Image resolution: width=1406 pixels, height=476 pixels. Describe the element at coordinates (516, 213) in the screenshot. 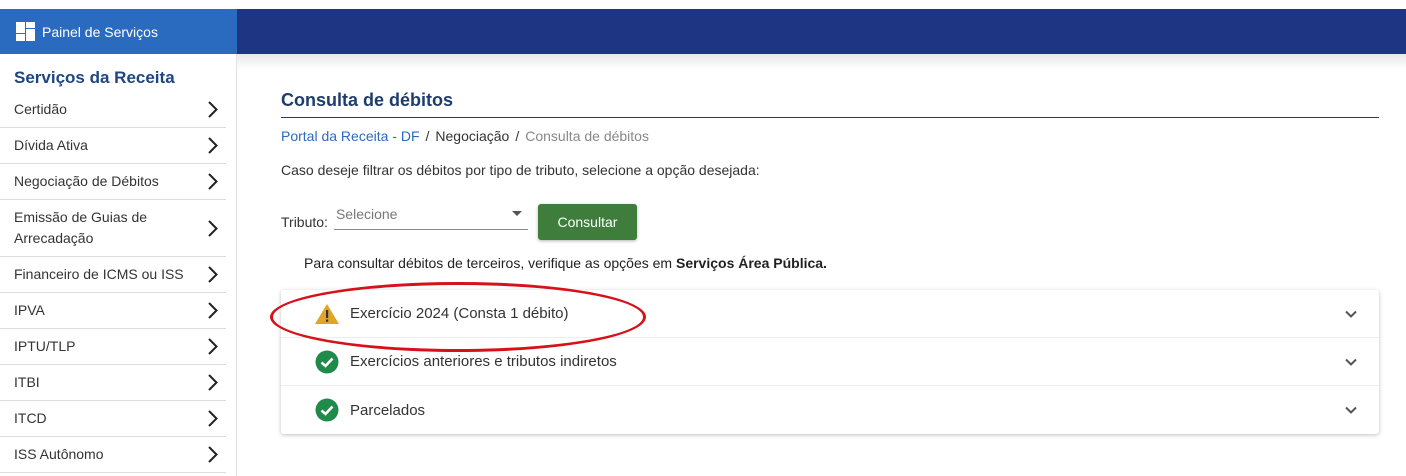

I see `caret-down-icon` at that location.